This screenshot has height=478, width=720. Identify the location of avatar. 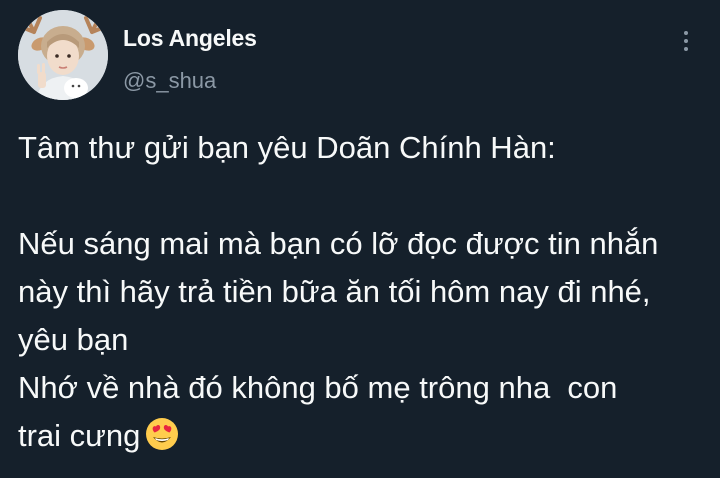
(63, 55).